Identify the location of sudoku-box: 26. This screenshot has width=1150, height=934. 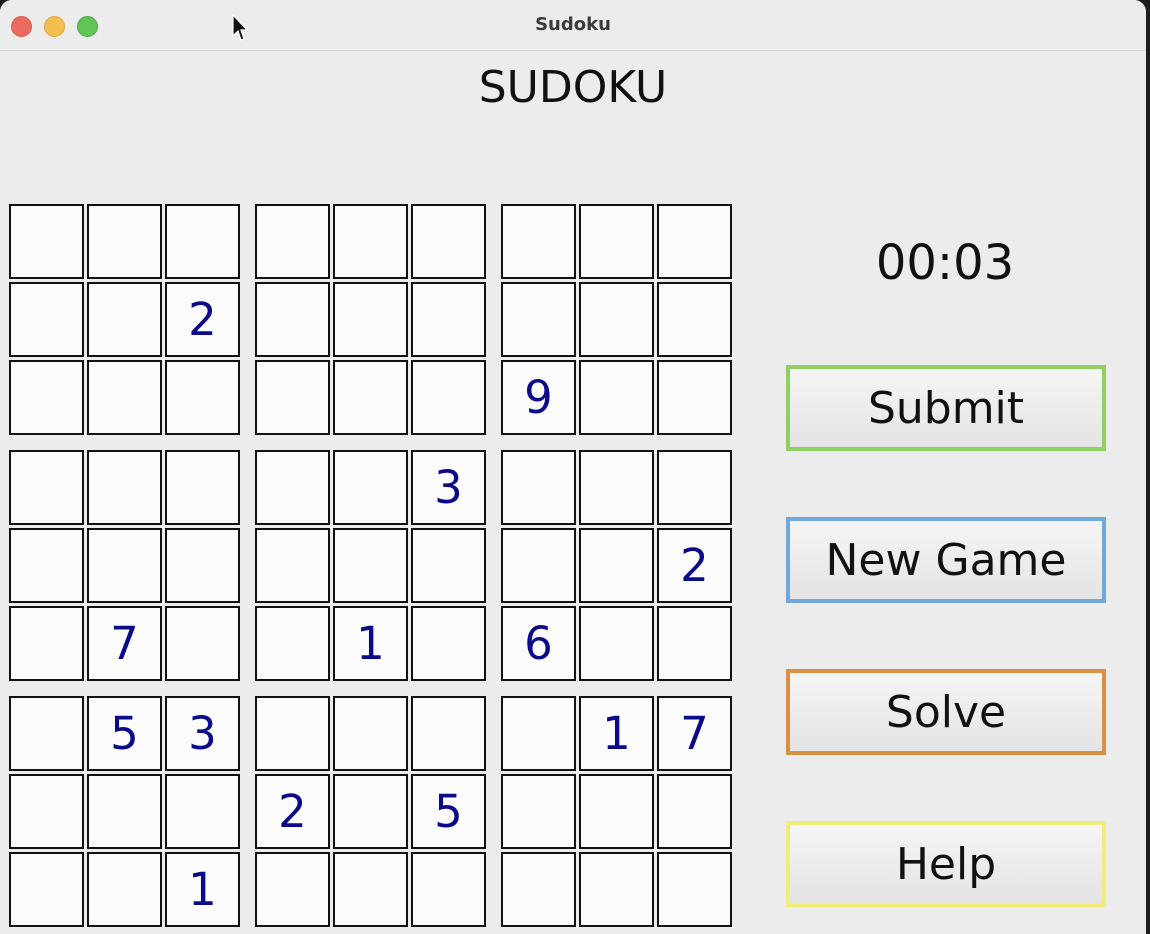
(618, 567).